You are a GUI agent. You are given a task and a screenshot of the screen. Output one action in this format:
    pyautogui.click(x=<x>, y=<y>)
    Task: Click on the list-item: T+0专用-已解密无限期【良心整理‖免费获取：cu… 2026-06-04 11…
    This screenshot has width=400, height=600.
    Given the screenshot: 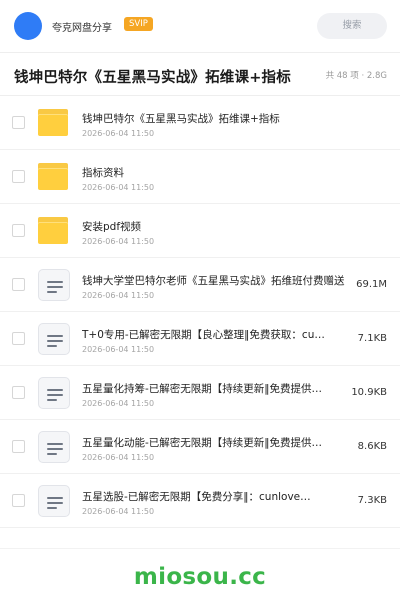 What is the action you would take?
    pyautogui.click(x=200, y=339)
    